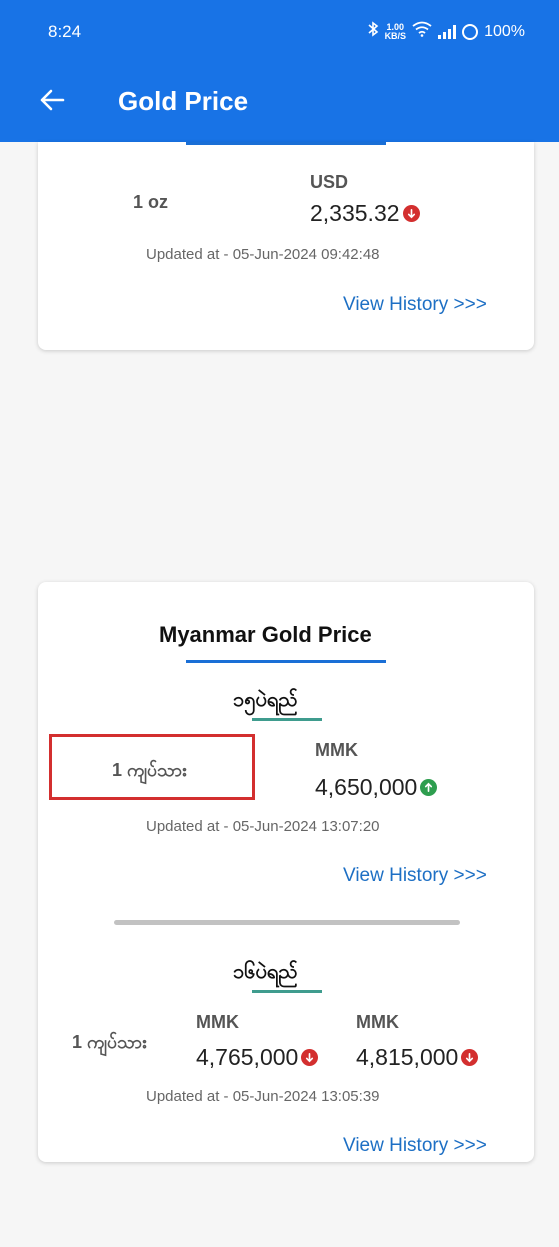 The height and width of the screenshot is (1247, 559). What do you see at coordinates (263, 1096) in the screenshot?
I see `section2-updated-text: Updated at - 05-Jun-2024 13:05:39` at bounding box center [263, 1096].